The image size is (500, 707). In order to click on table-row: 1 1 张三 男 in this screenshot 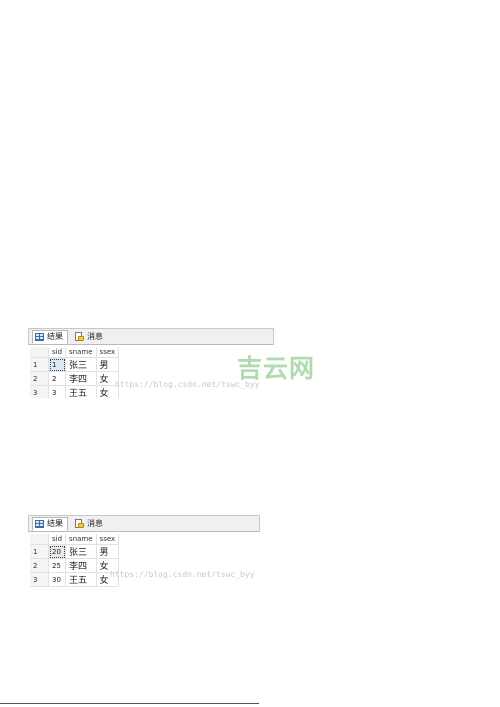, I will do `click(75, 364)`.